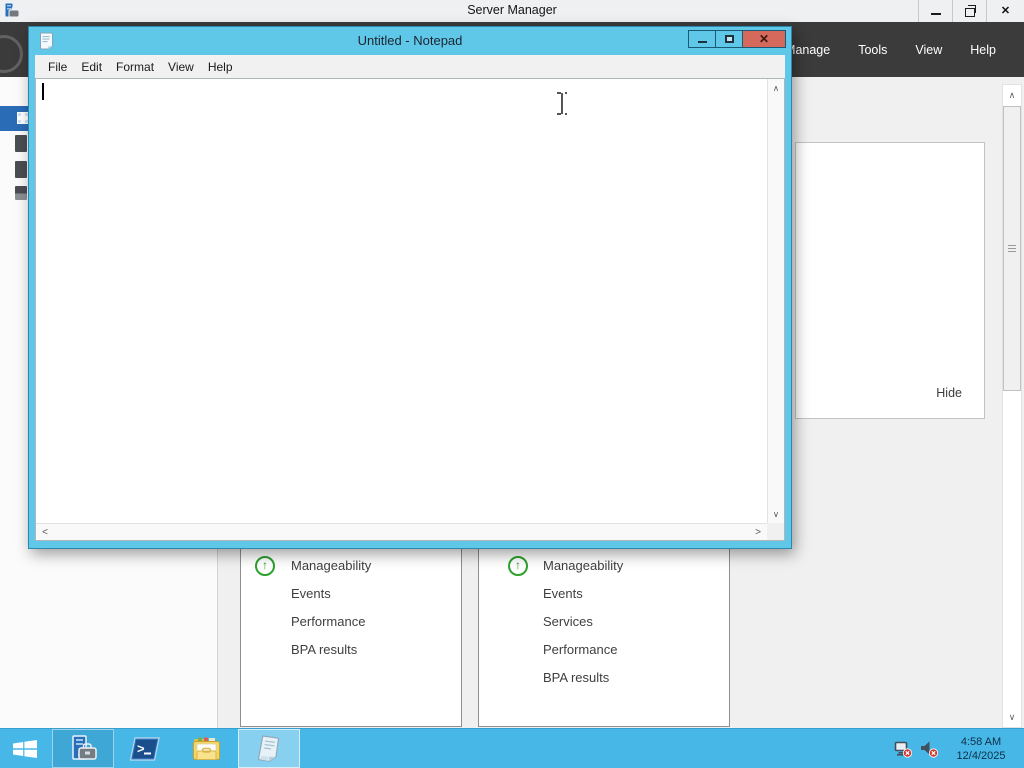 Image resolution: width=1024 pixels, height=768 pixels. I want to click on taskbar: > 4:58 AM 12/4/2025, so click(512, 748).